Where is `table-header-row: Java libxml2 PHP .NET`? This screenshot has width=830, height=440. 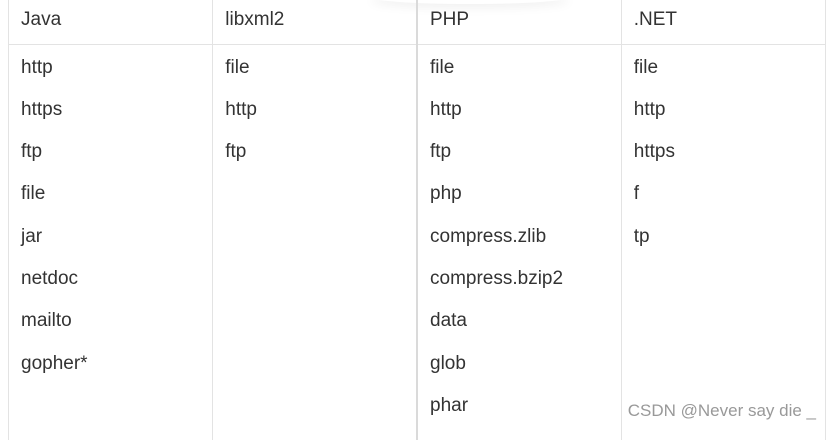
table-header-row: Java libxml2 PHP .NET is located at coordinates (417, 22).